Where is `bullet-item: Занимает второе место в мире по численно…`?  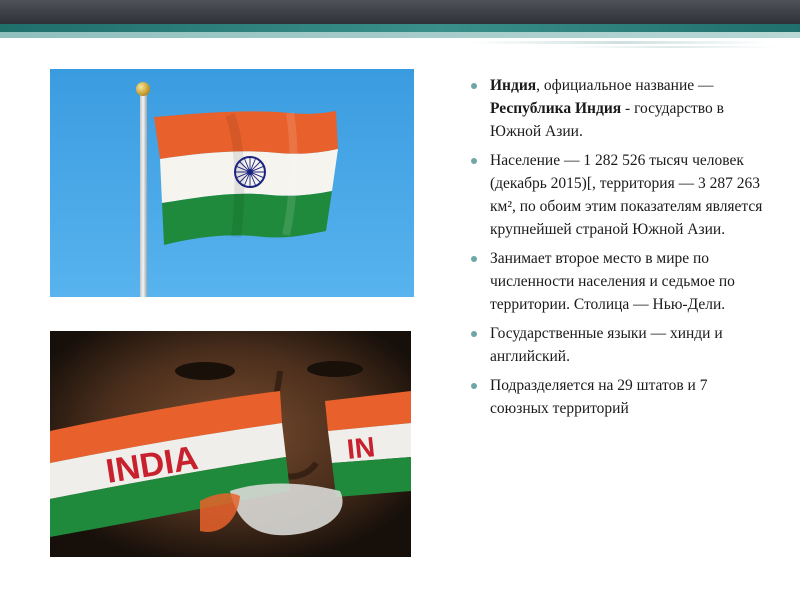
bullet-item: Занимает второе место в мире по численно… is located at coordinates (618, 281).